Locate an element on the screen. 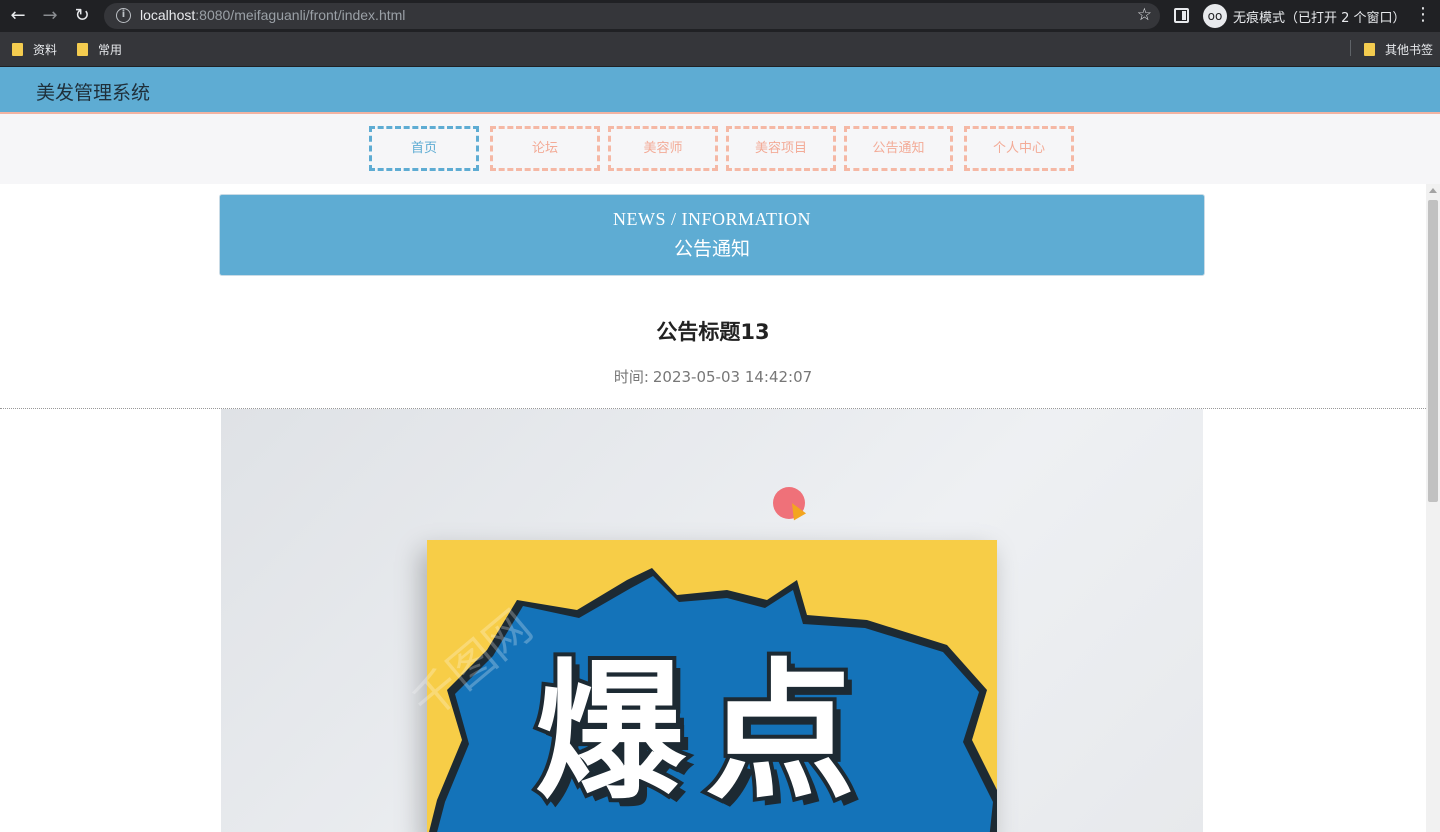  poster-headline: 爆点 is located at coordinates (703, 733).